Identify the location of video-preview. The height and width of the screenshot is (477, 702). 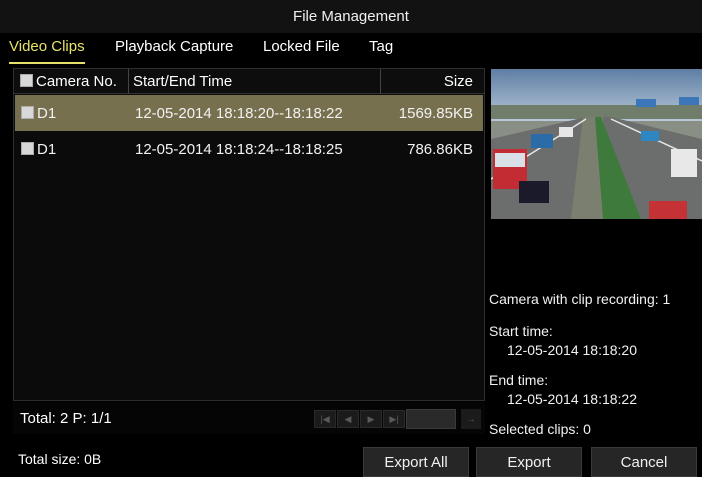
(596, 144).